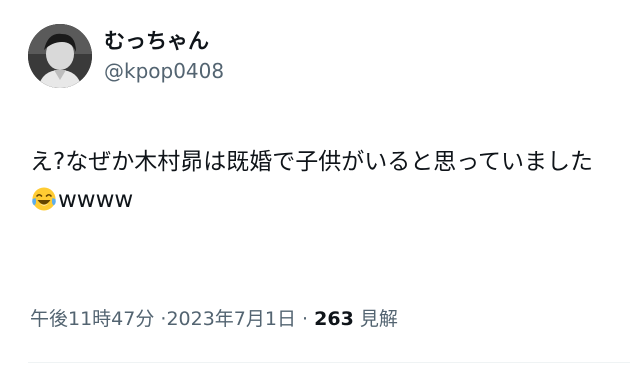 This screenshot has height=366, width=630. What do you see at coordinates (164, 41) in the screenshot?
I see `display-name: むっちゃん` at bounding box center [164, 41].